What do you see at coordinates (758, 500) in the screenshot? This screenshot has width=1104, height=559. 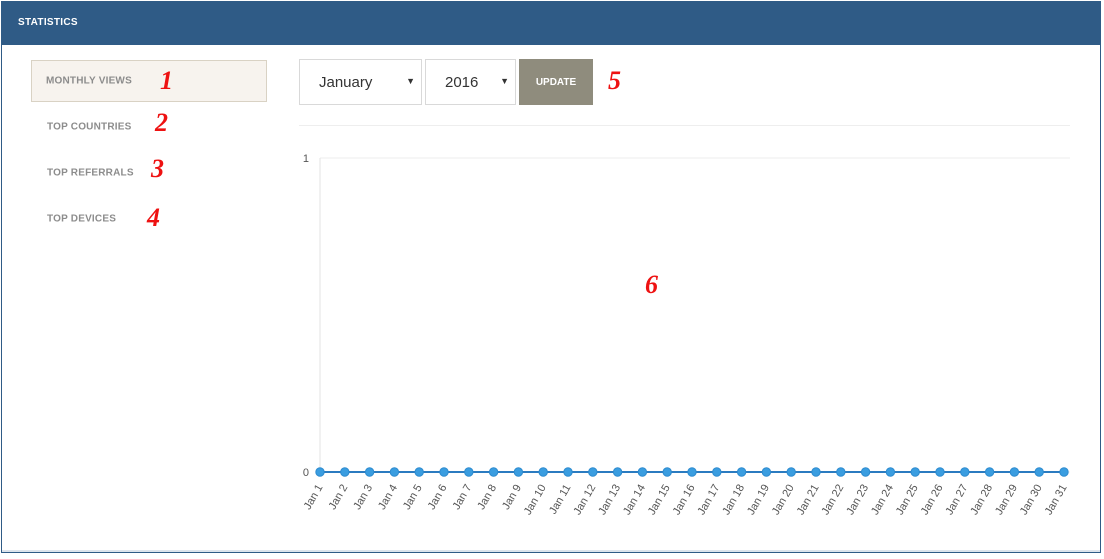 I see `x-tick-label: Jan 19` at bounding box center [758, 500].